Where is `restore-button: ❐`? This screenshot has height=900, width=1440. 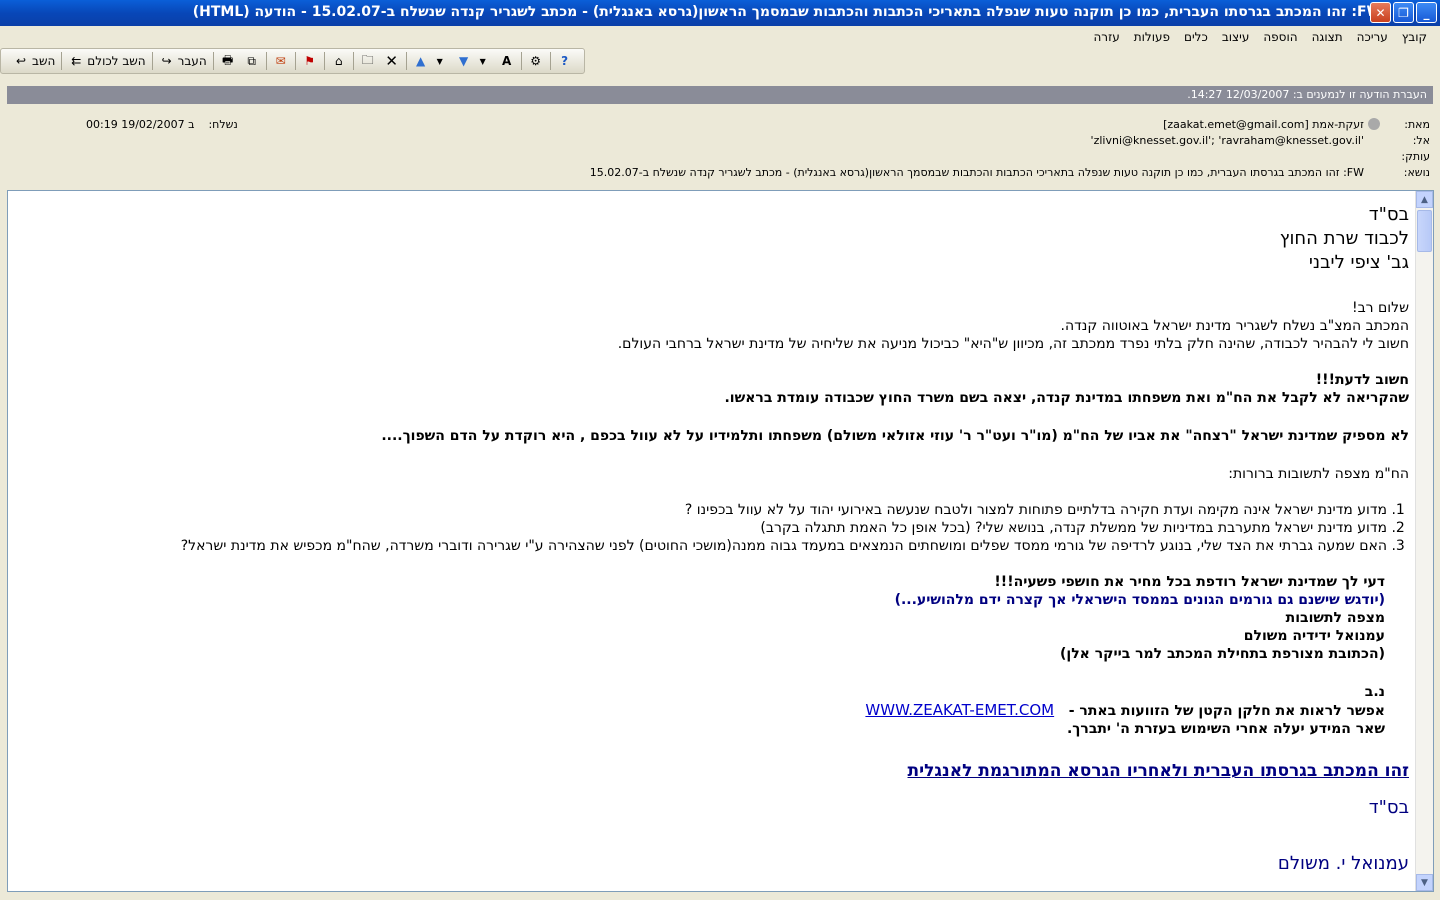
restore-button: ❐ is located at coordinates (1403, 12).